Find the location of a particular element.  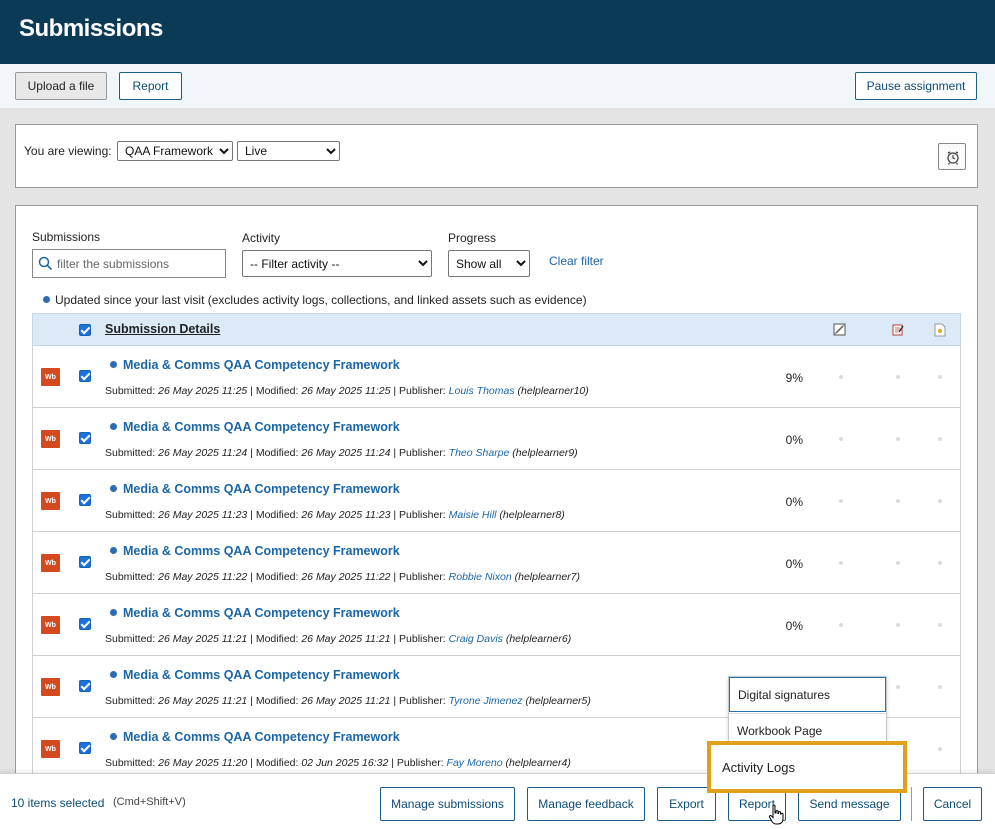

progress-value: 9% is located at coordinates (794, 378).